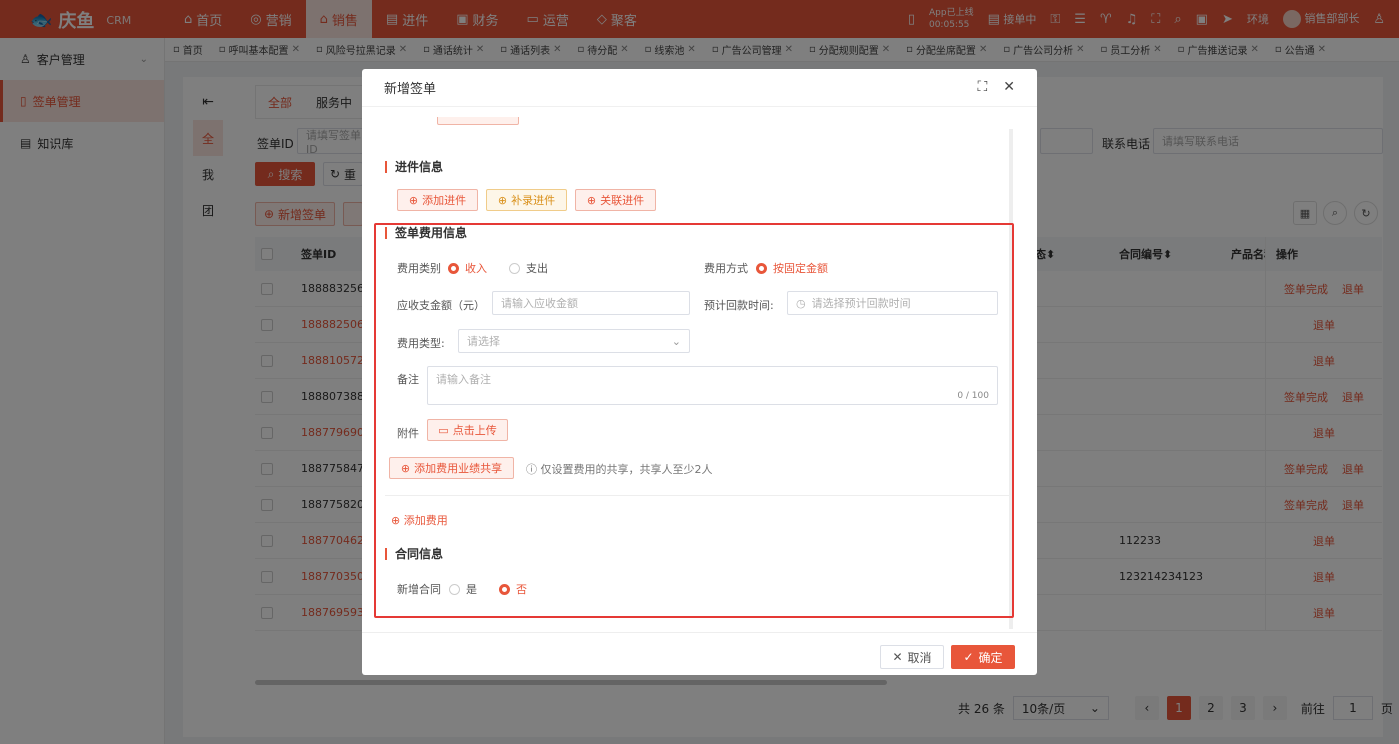  What do you see at coordinates (410, 89) in the screenshot?
I see `modal-title: 新增签单` at bounding box center [410, 89].